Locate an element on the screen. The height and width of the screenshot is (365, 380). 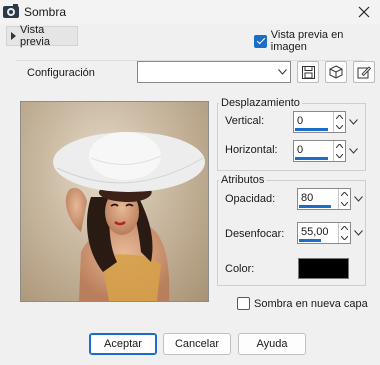
preset-combo is located at coordinates (214, 72).